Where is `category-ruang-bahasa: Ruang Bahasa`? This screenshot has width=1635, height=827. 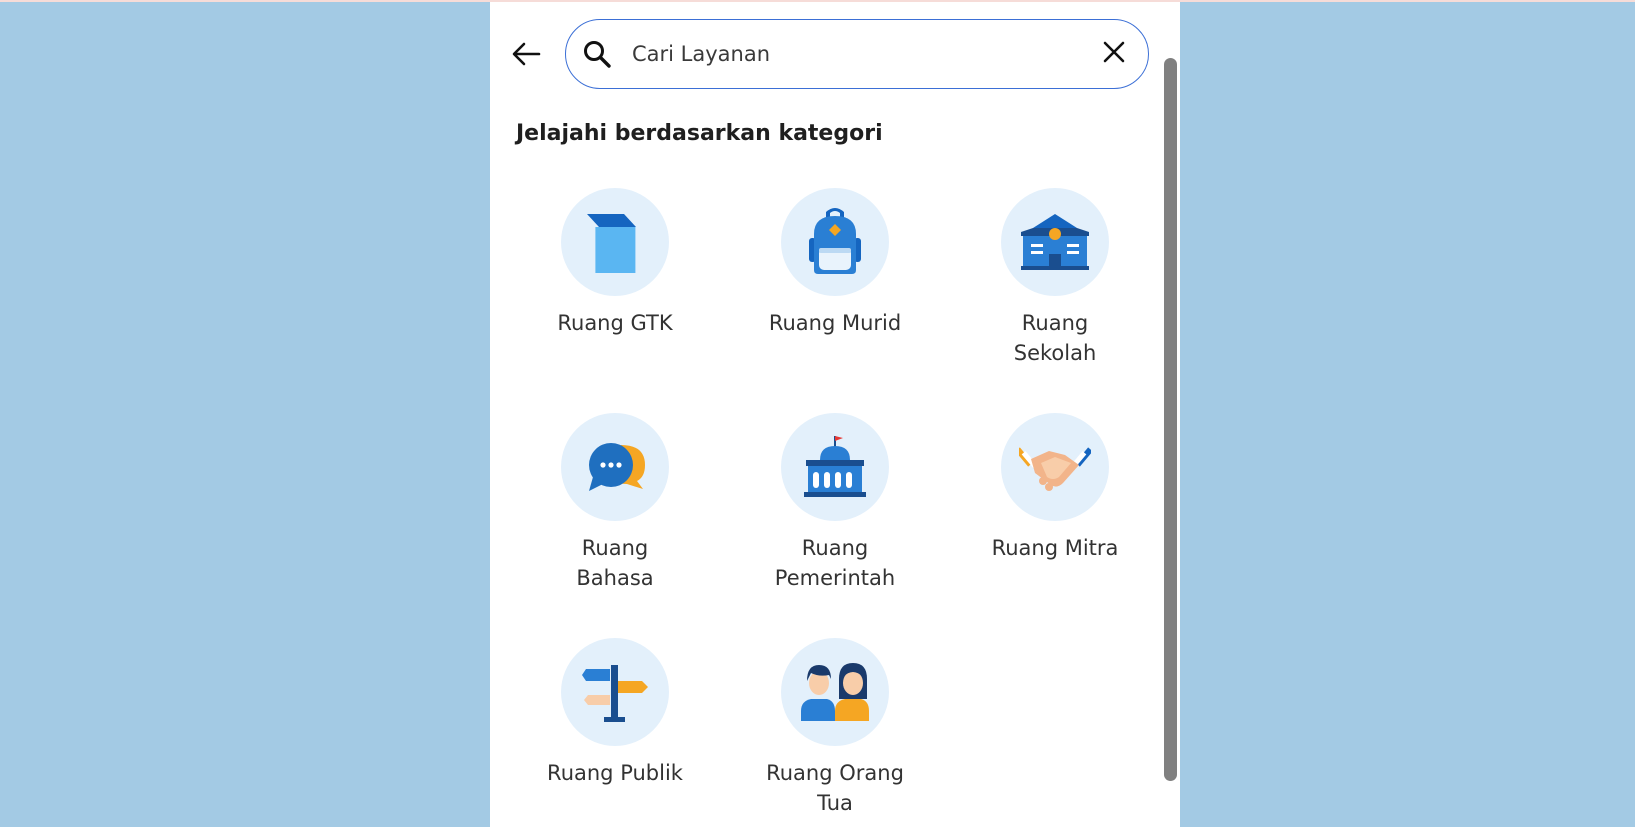 category-ruang-bahasa: Ruang Bahasa is located at coordinates (615, 503).